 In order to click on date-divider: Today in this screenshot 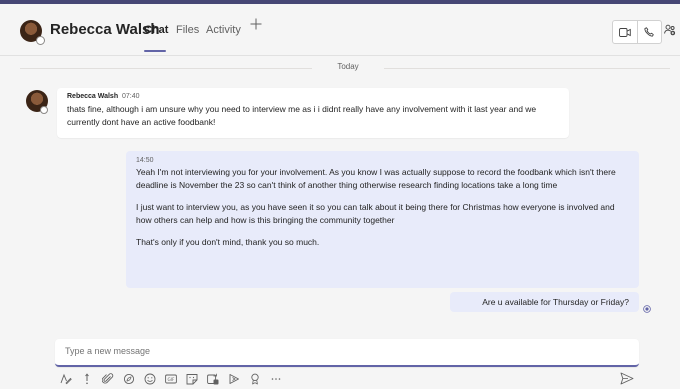, I will do `click(345, 68)`.